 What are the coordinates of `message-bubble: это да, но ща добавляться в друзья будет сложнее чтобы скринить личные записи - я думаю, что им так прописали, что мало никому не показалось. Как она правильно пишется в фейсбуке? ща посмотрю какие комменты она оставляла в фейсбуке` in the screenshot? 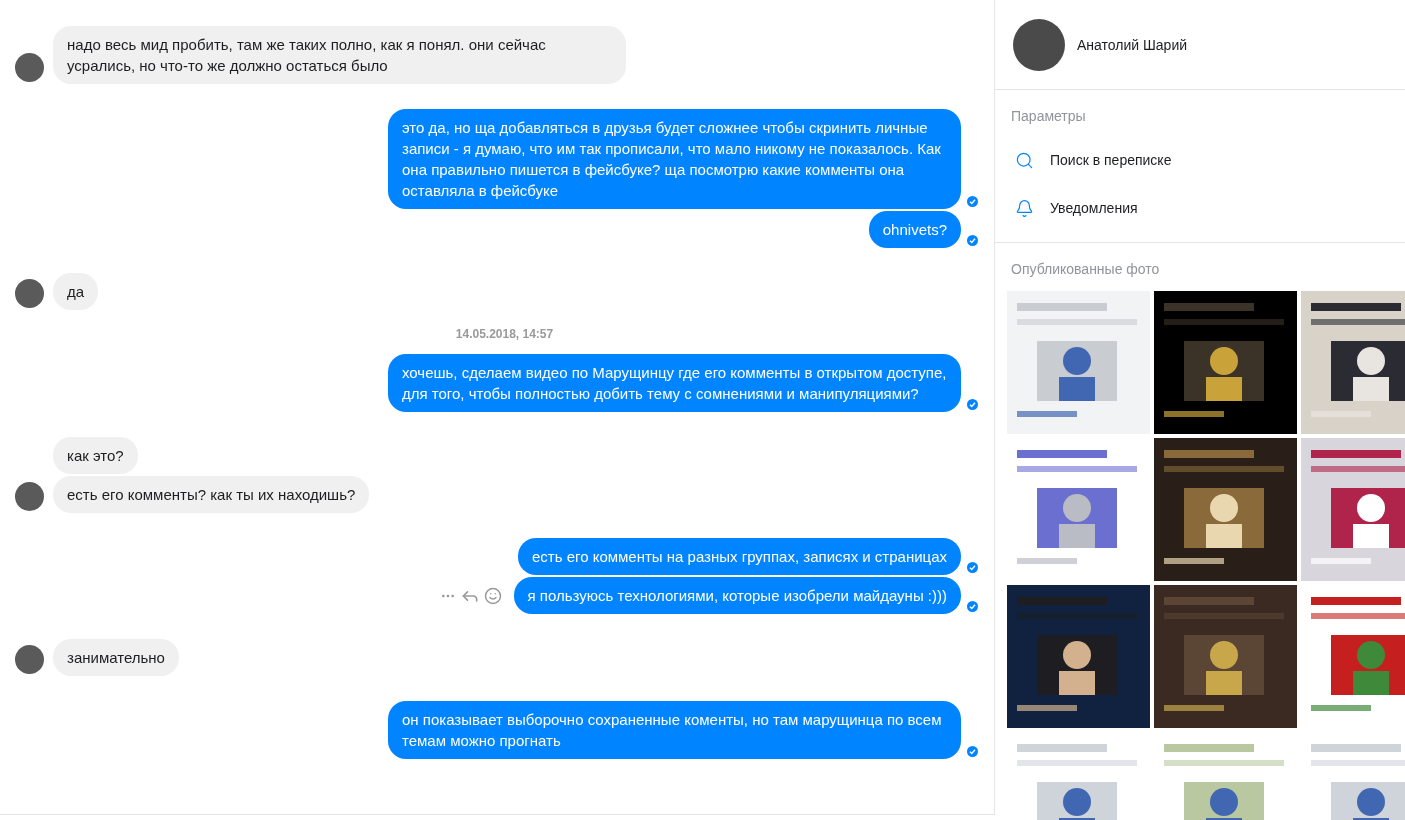 It's located at (674, 159).